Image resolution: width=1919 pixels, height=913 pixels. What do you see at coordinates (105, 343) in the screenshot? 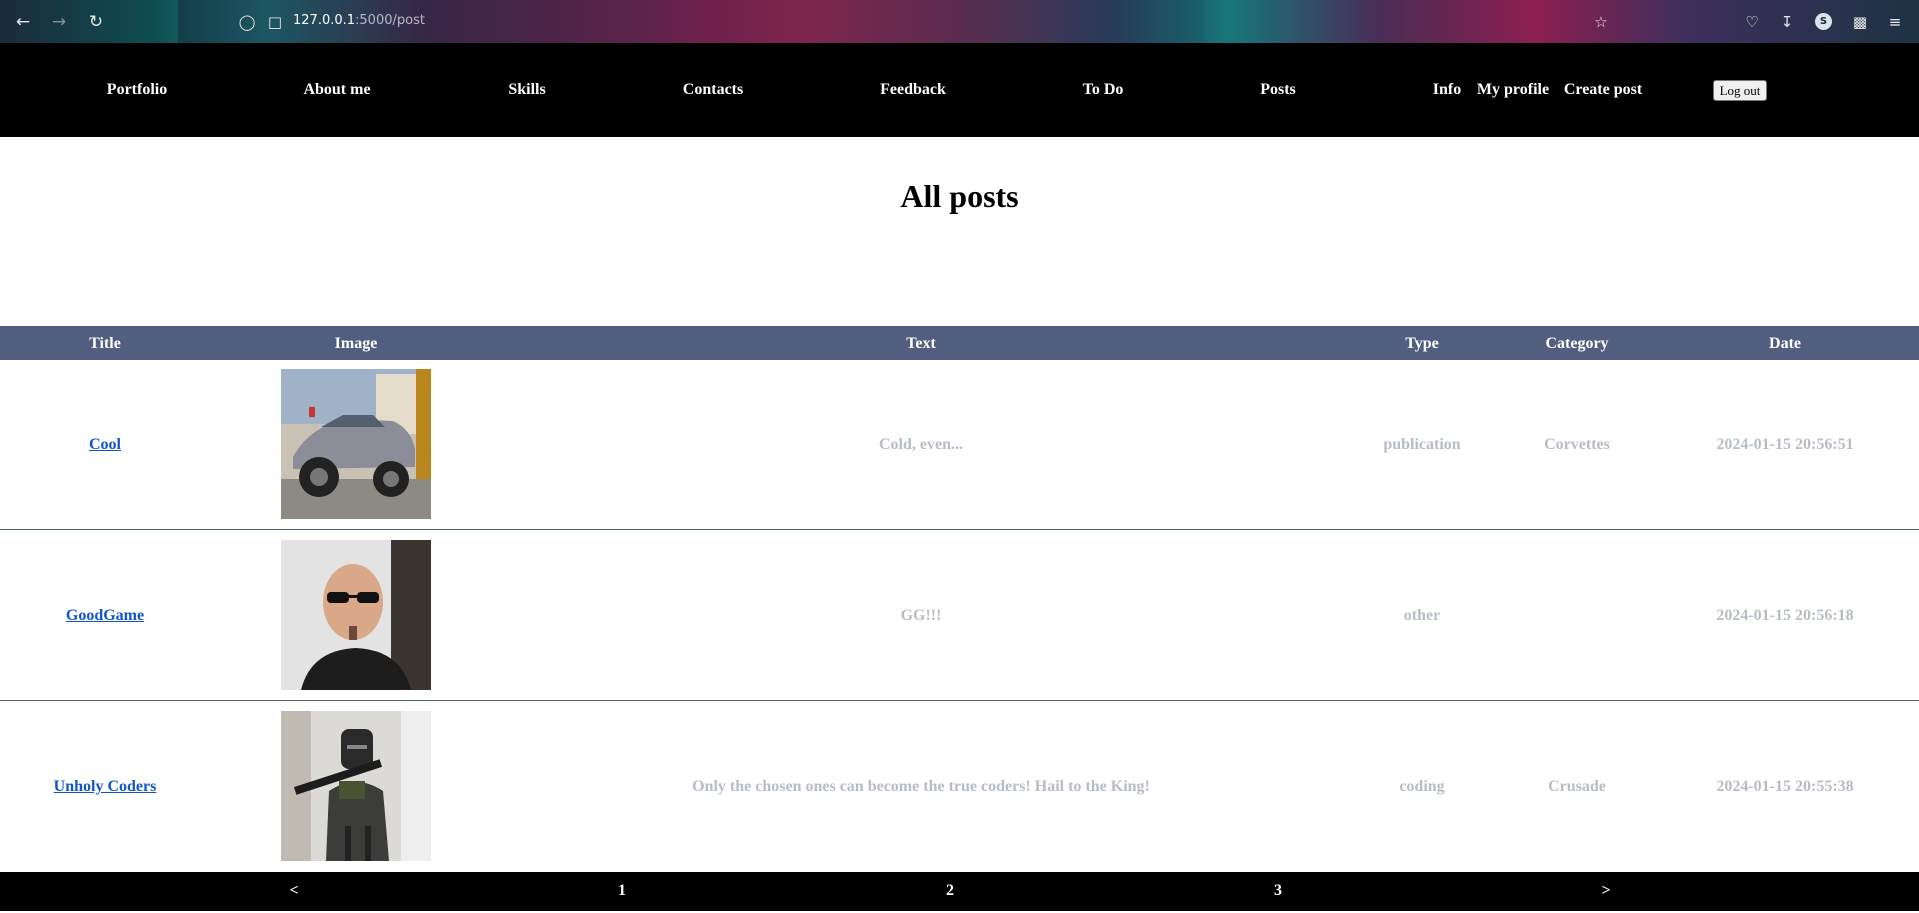
I see `column-header-title: Title` at bounding box center [105, 343].